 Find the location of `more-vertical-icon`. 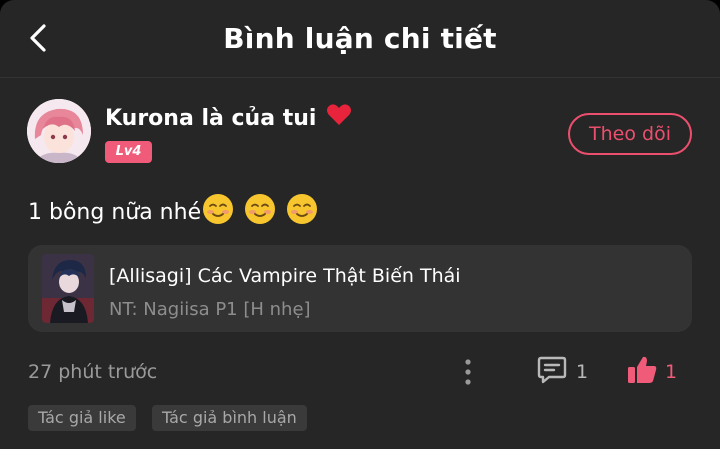

more-vertical-icon is located at coordinates (468, 372).